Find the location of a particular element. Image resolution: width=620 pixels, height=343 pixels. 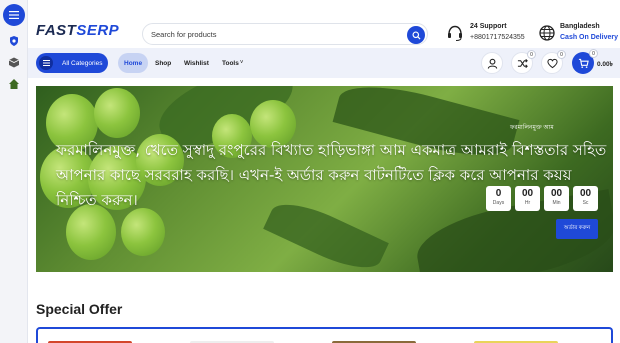

order-now-button: অর্ডার করুন is located at coordinates (577, 229).